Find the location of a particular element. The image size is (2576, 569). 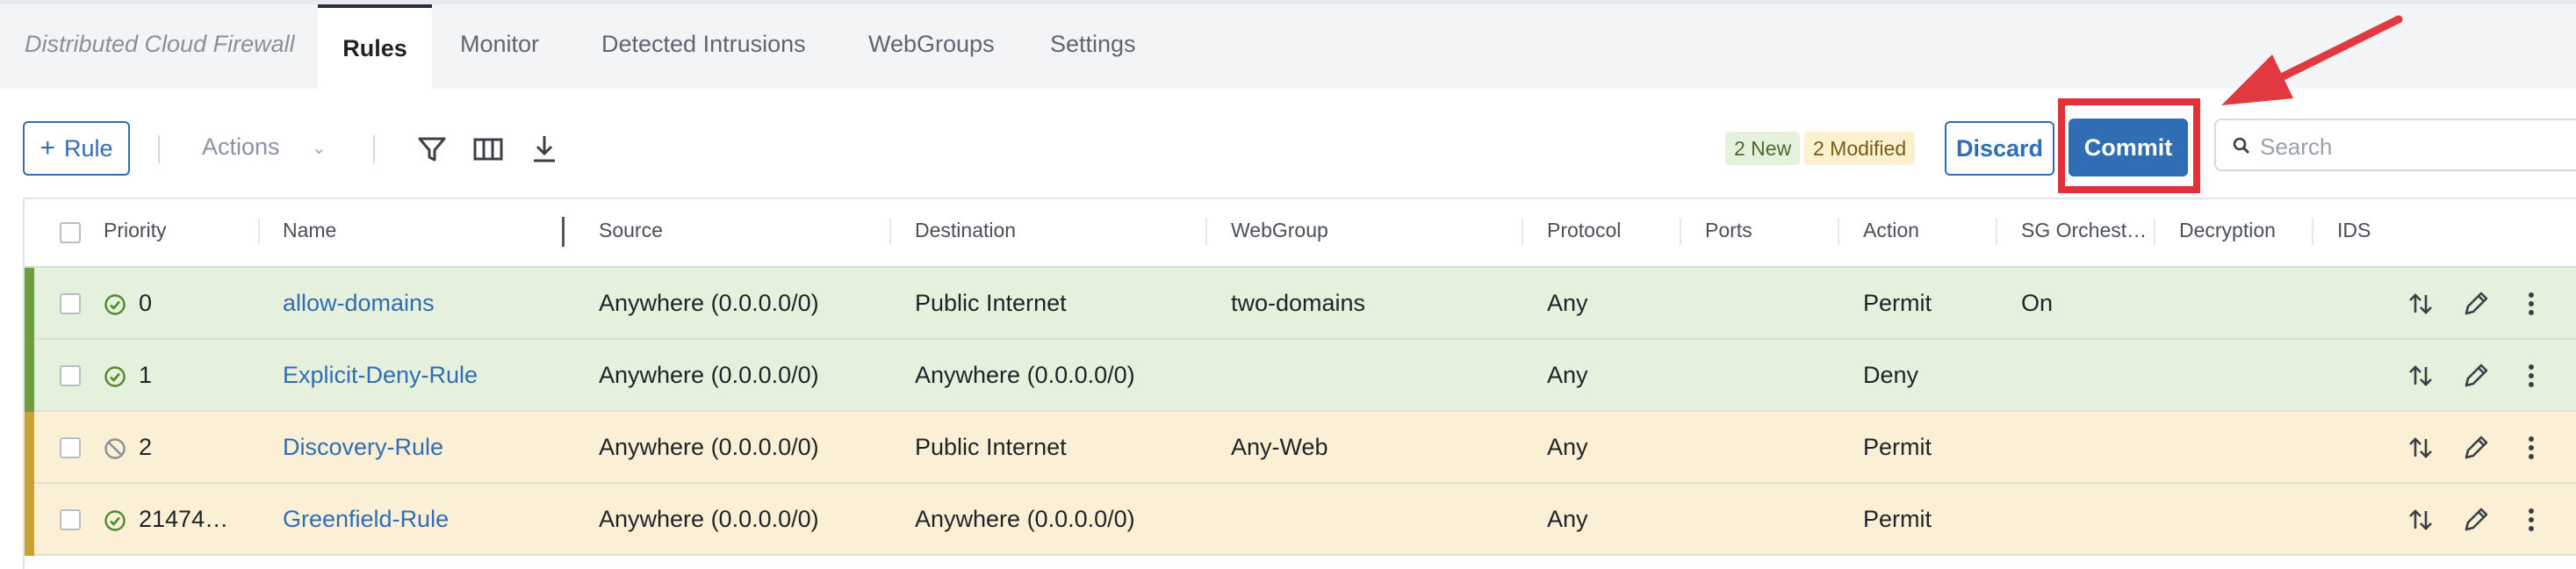

tab-settings: Settings is located at coordinates (1093, 44).